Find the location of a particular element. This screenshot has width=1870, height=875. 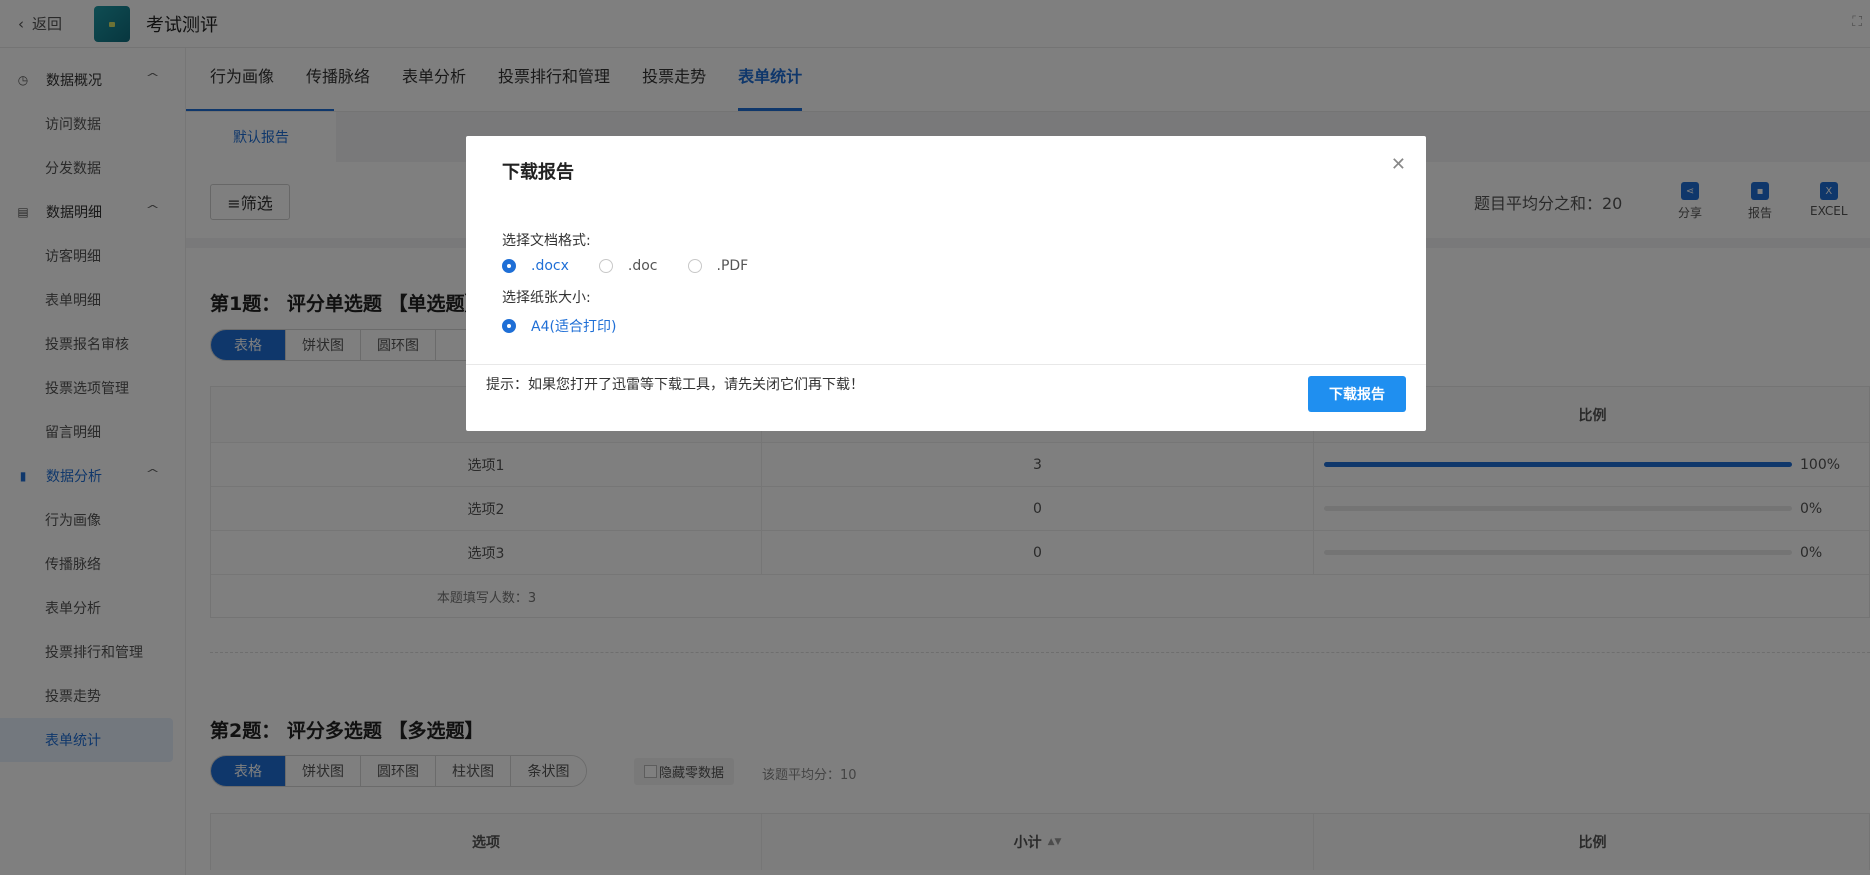

paper-label-a4: A4(适合打印) is located at coordinates (574, 327).